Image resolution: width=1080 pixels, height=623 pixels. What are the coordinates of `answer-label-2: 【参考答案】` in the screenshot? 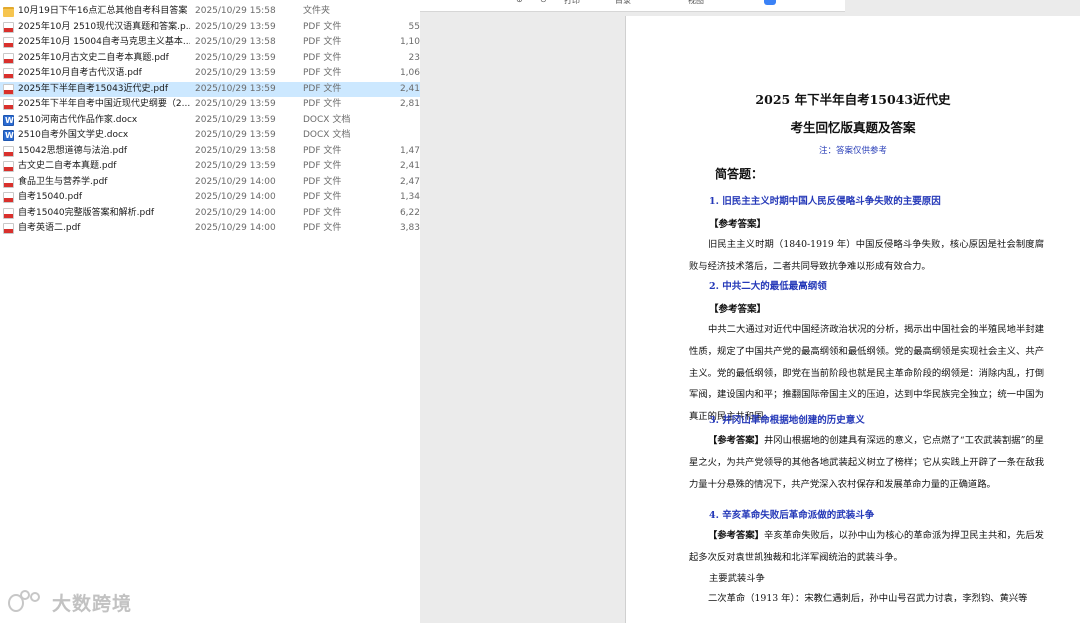 It's located at (738, 309).